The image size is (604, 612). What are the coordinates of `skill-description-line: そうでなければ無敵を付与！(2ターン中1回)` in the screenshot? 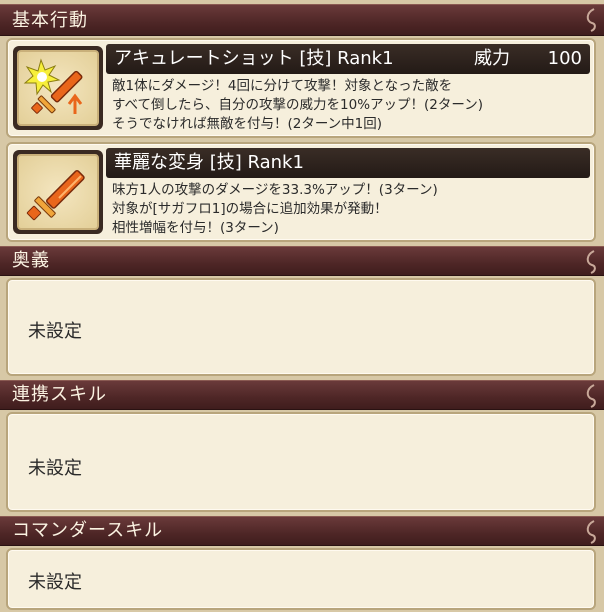 It's located at (247, 124).